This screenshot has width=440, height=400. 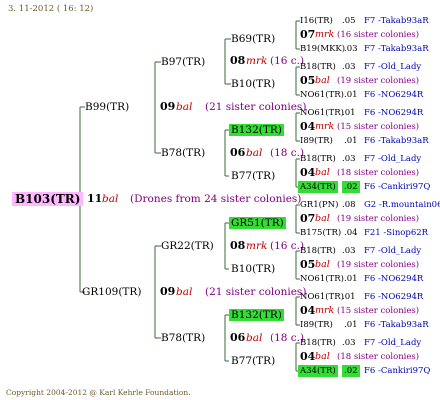 I want to click on dam-top-drone-kind: mrk, so click(x=257, y=246).